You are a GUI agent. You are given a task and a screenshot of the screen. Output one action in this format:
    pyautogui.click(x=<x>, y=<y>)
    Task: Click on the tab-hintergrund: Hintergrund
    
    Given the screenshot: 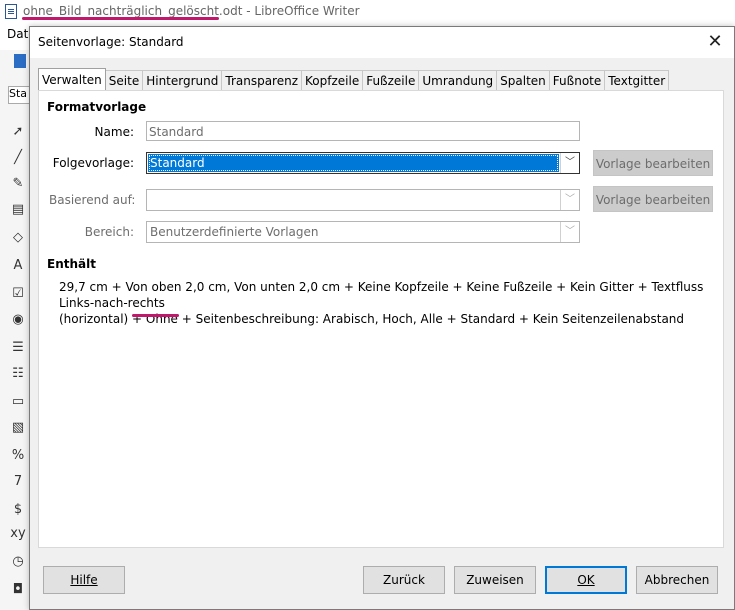 What is the action you would take?
    pyautogui.click(x=183, y=80)
    